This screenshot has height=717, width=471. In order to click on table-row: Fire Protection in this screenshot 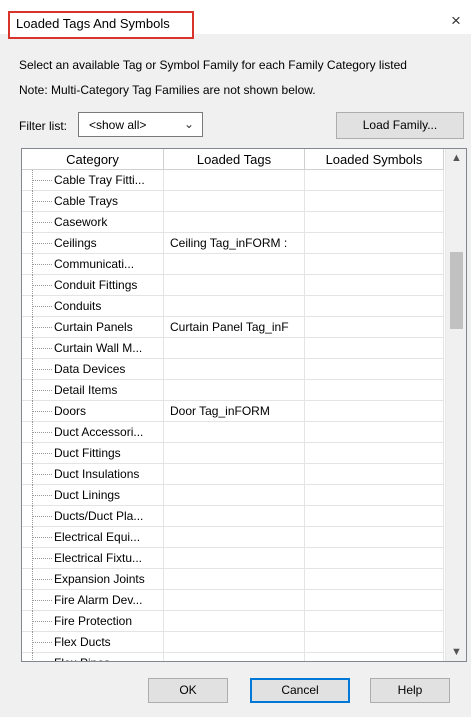, I will do `click(233, 621)`.